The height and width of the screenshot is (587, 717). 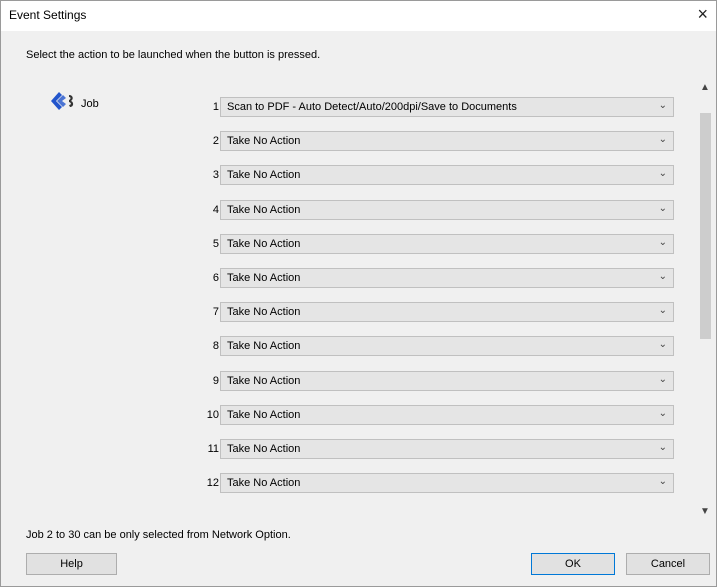 I want to click on job-row: 3 Take No Action ⌄, so click(x=359, y=176).